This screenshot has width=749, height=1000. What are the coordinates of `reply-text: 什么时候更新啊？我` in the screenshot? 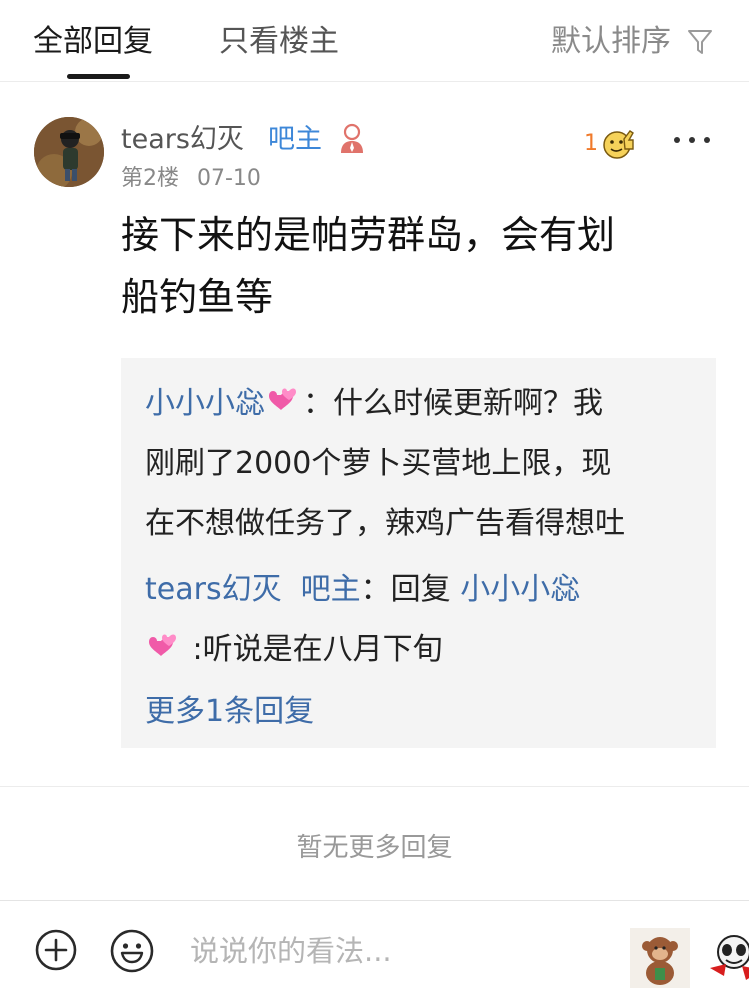 It's located at (468, 403).